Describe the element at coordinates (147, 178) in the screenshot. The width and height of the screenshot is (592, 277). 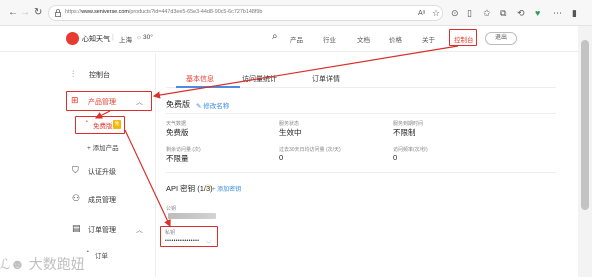
I see `arrow-free-plan-to-private-key` at that location.